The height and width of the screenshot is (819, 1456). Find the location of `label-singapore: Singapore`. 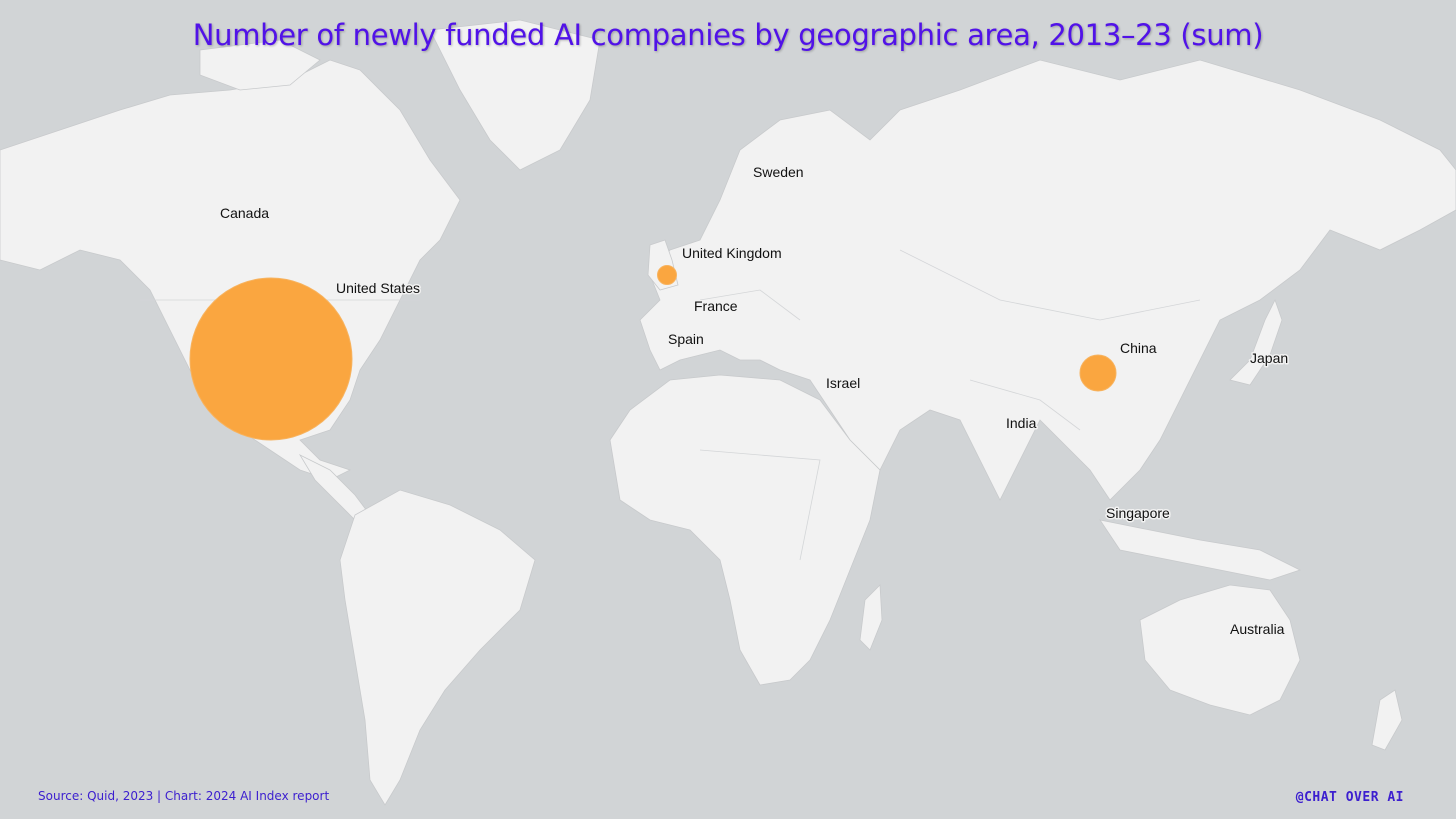

label-singapore: Singapore is located at coordinates (1138, 513).